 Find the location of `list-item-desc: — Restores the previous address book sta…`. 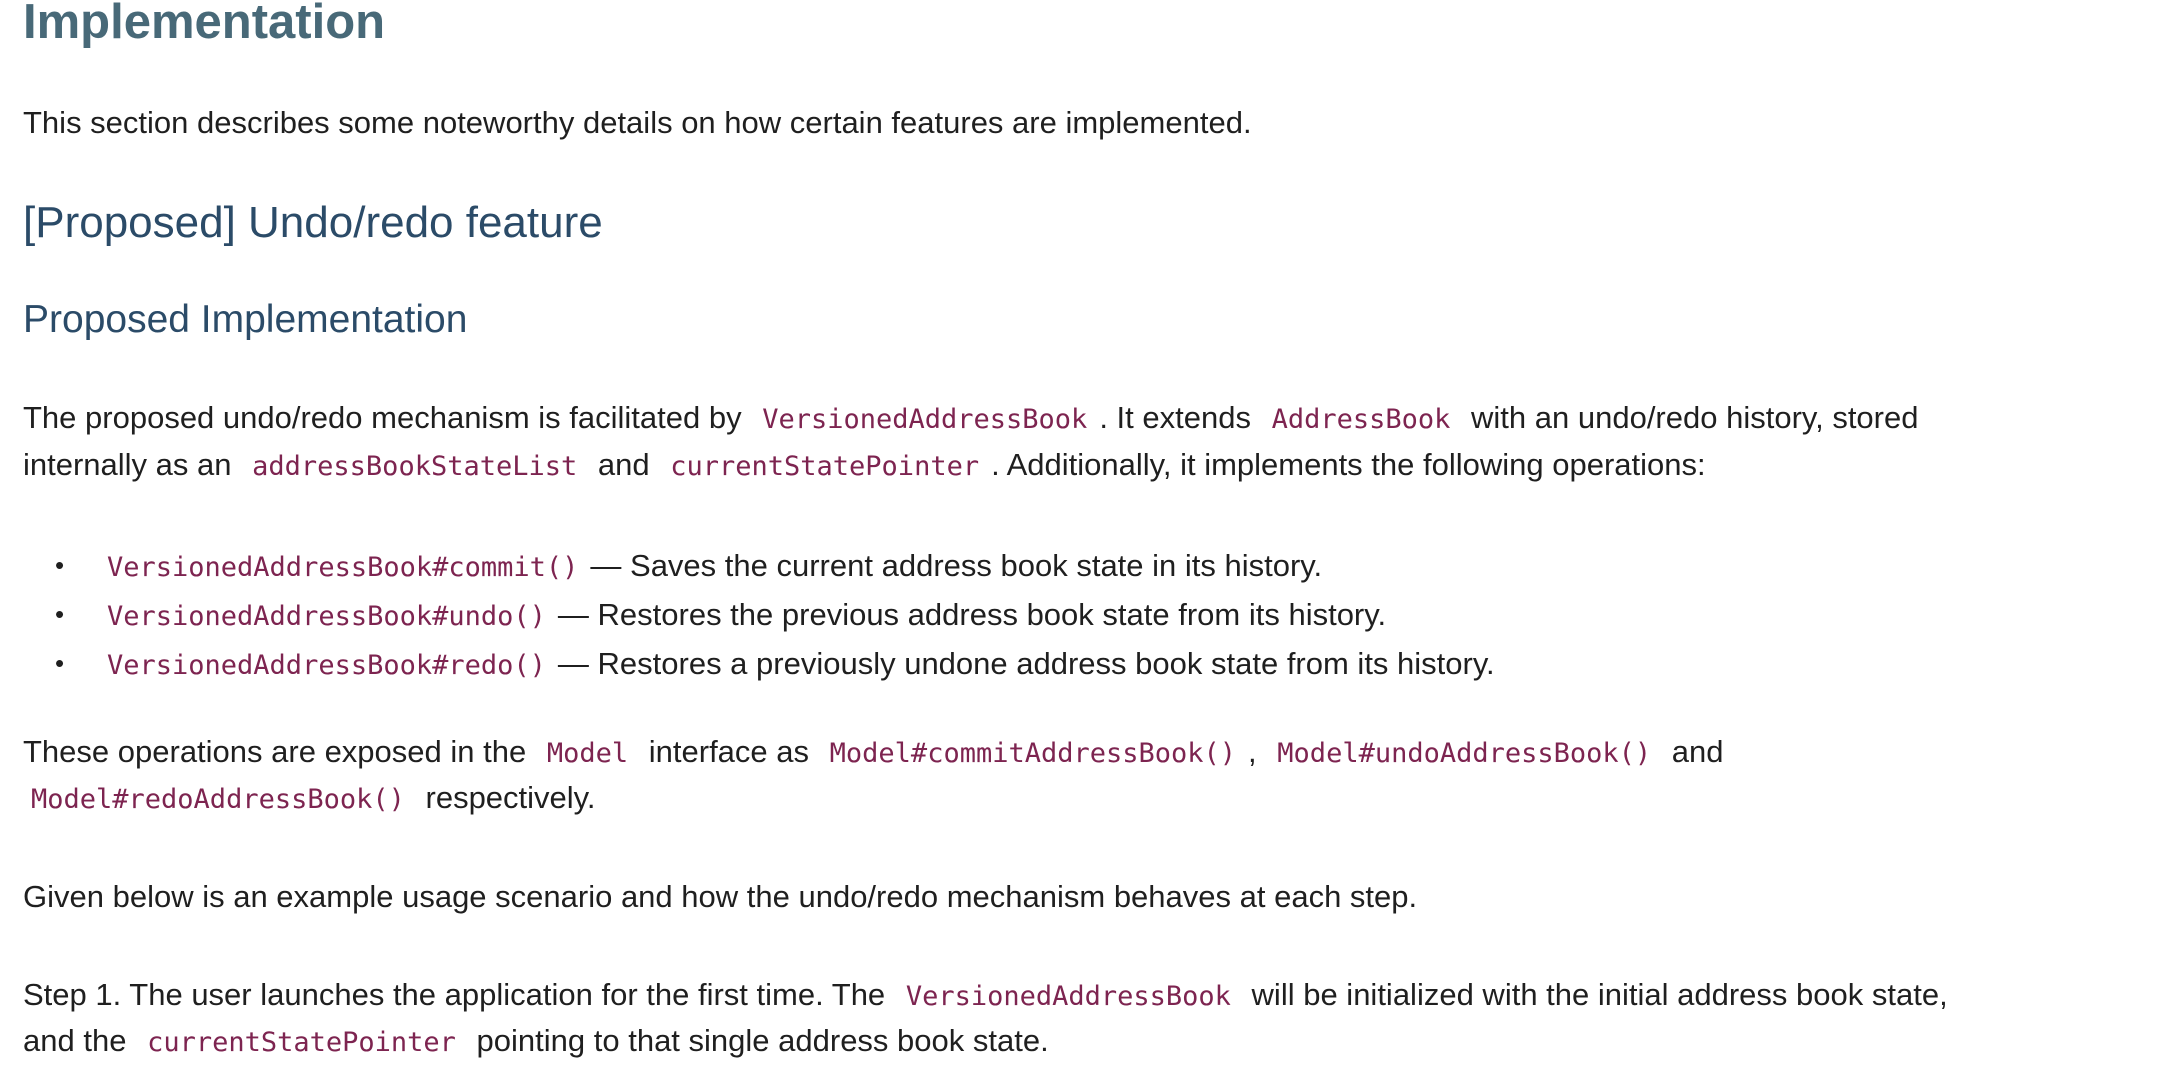

list-item-desc: — Restores the previous address book sta… is located at coordinates (972, 614).